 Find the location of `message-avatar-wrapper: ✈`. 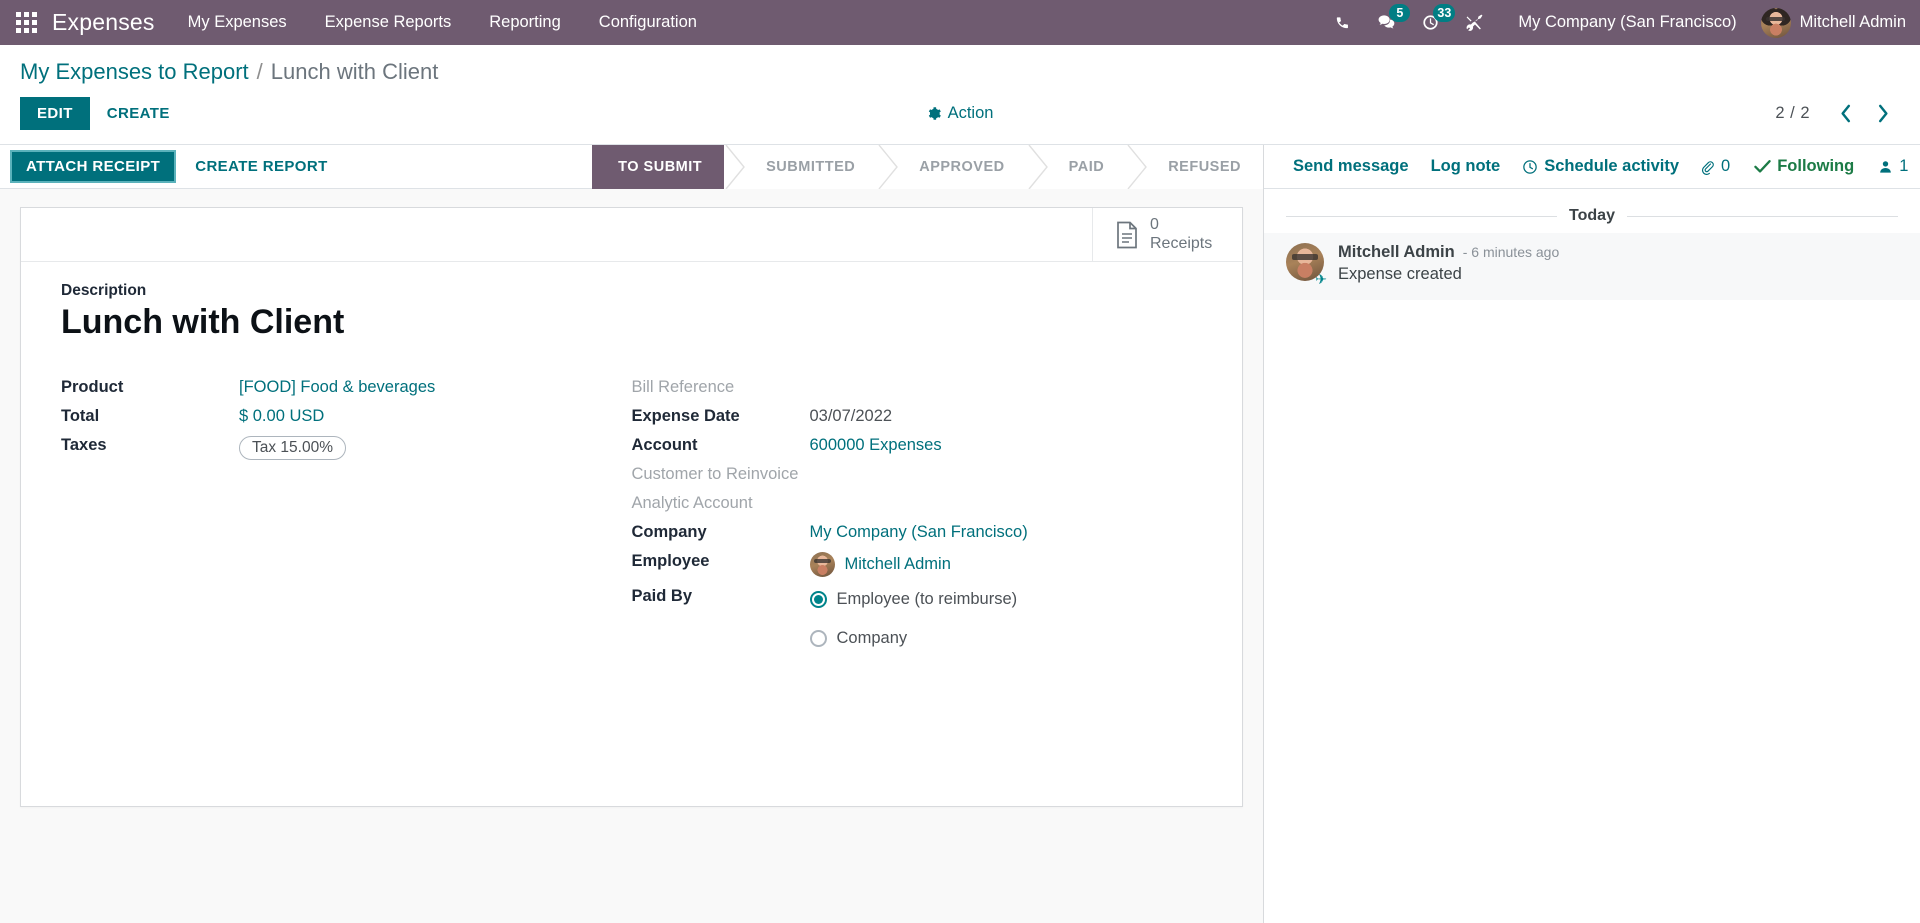

message-avatar-wrapper: ✈ is located at coordinates (1306, 265).